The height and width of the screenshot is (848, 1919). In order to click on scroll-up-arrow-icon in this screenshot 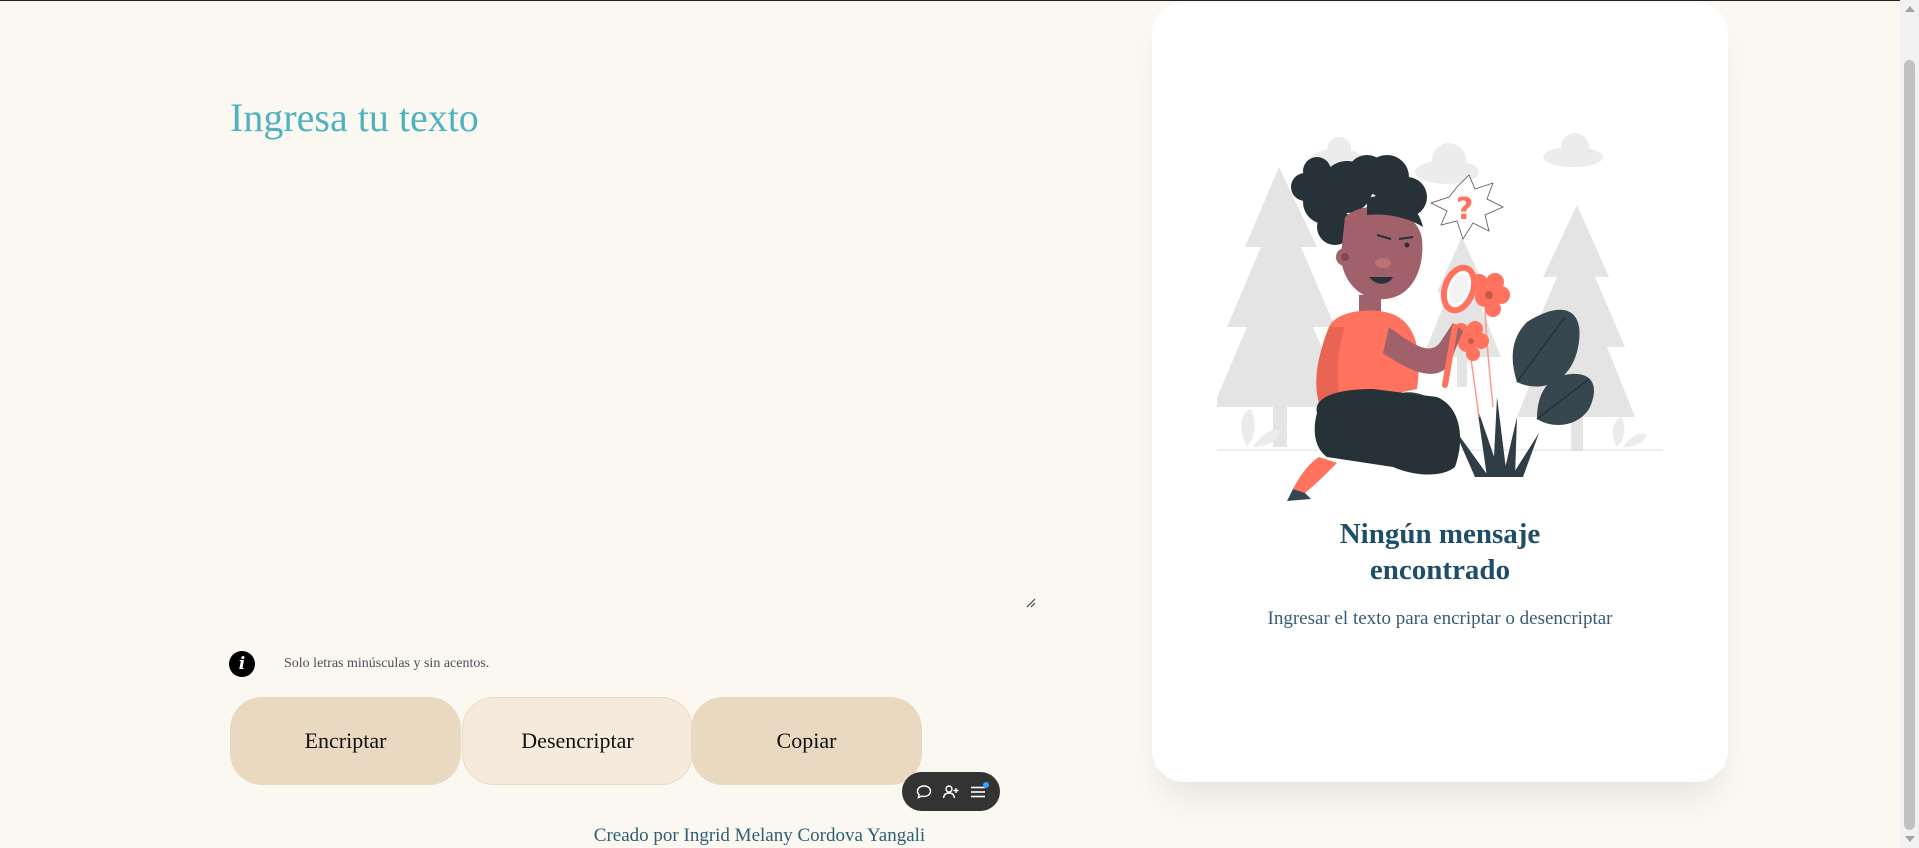, I will do `click(1910, 9)`.